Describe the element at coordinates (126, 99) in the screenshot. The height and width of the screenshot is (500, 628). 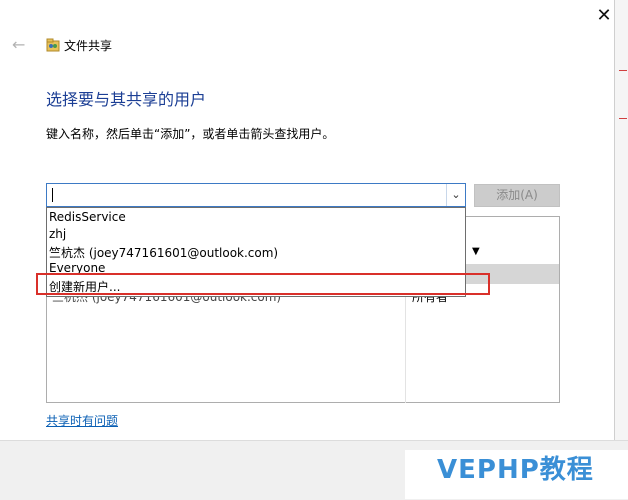
I see `page-heading: 选择要与其共享的用户` at that location.